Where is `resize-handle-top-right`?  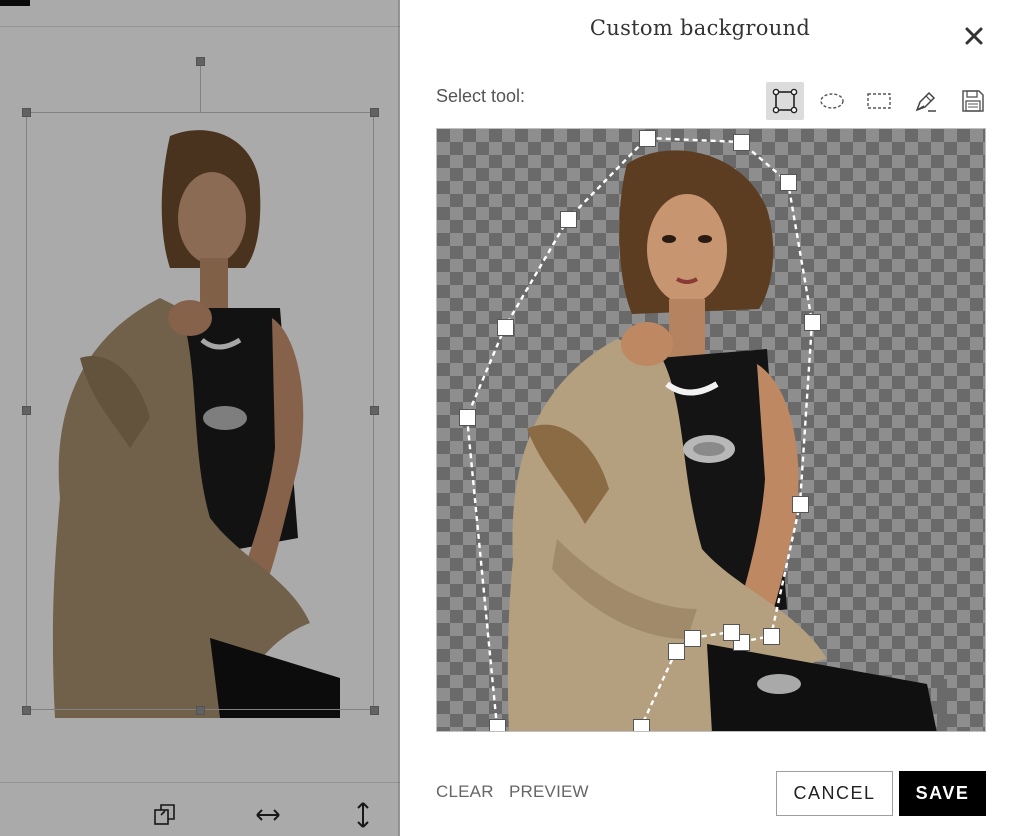 resize-handle-top-right is located at coordinates (374, 112).